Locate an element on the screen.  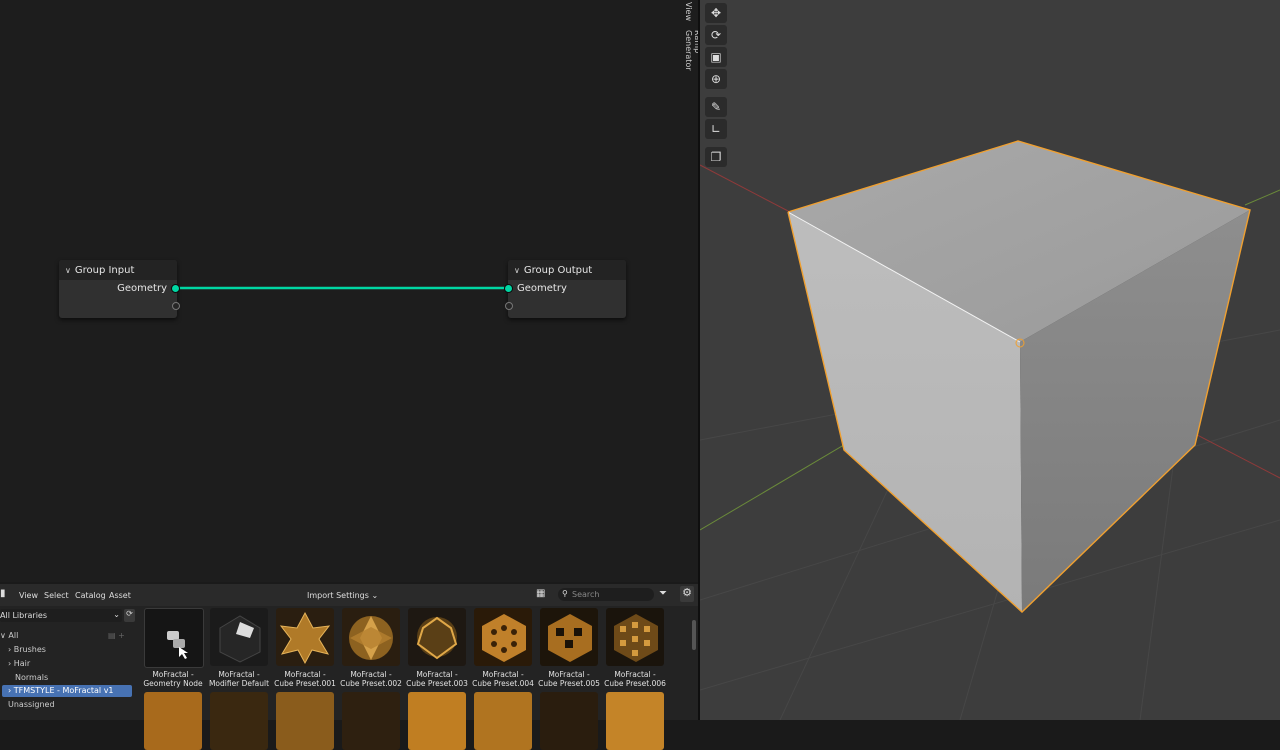
toolbar: ✥ ⟳ ▣ ⊕ ✎ ∟ ❐ is located at coordinates (717, 86).